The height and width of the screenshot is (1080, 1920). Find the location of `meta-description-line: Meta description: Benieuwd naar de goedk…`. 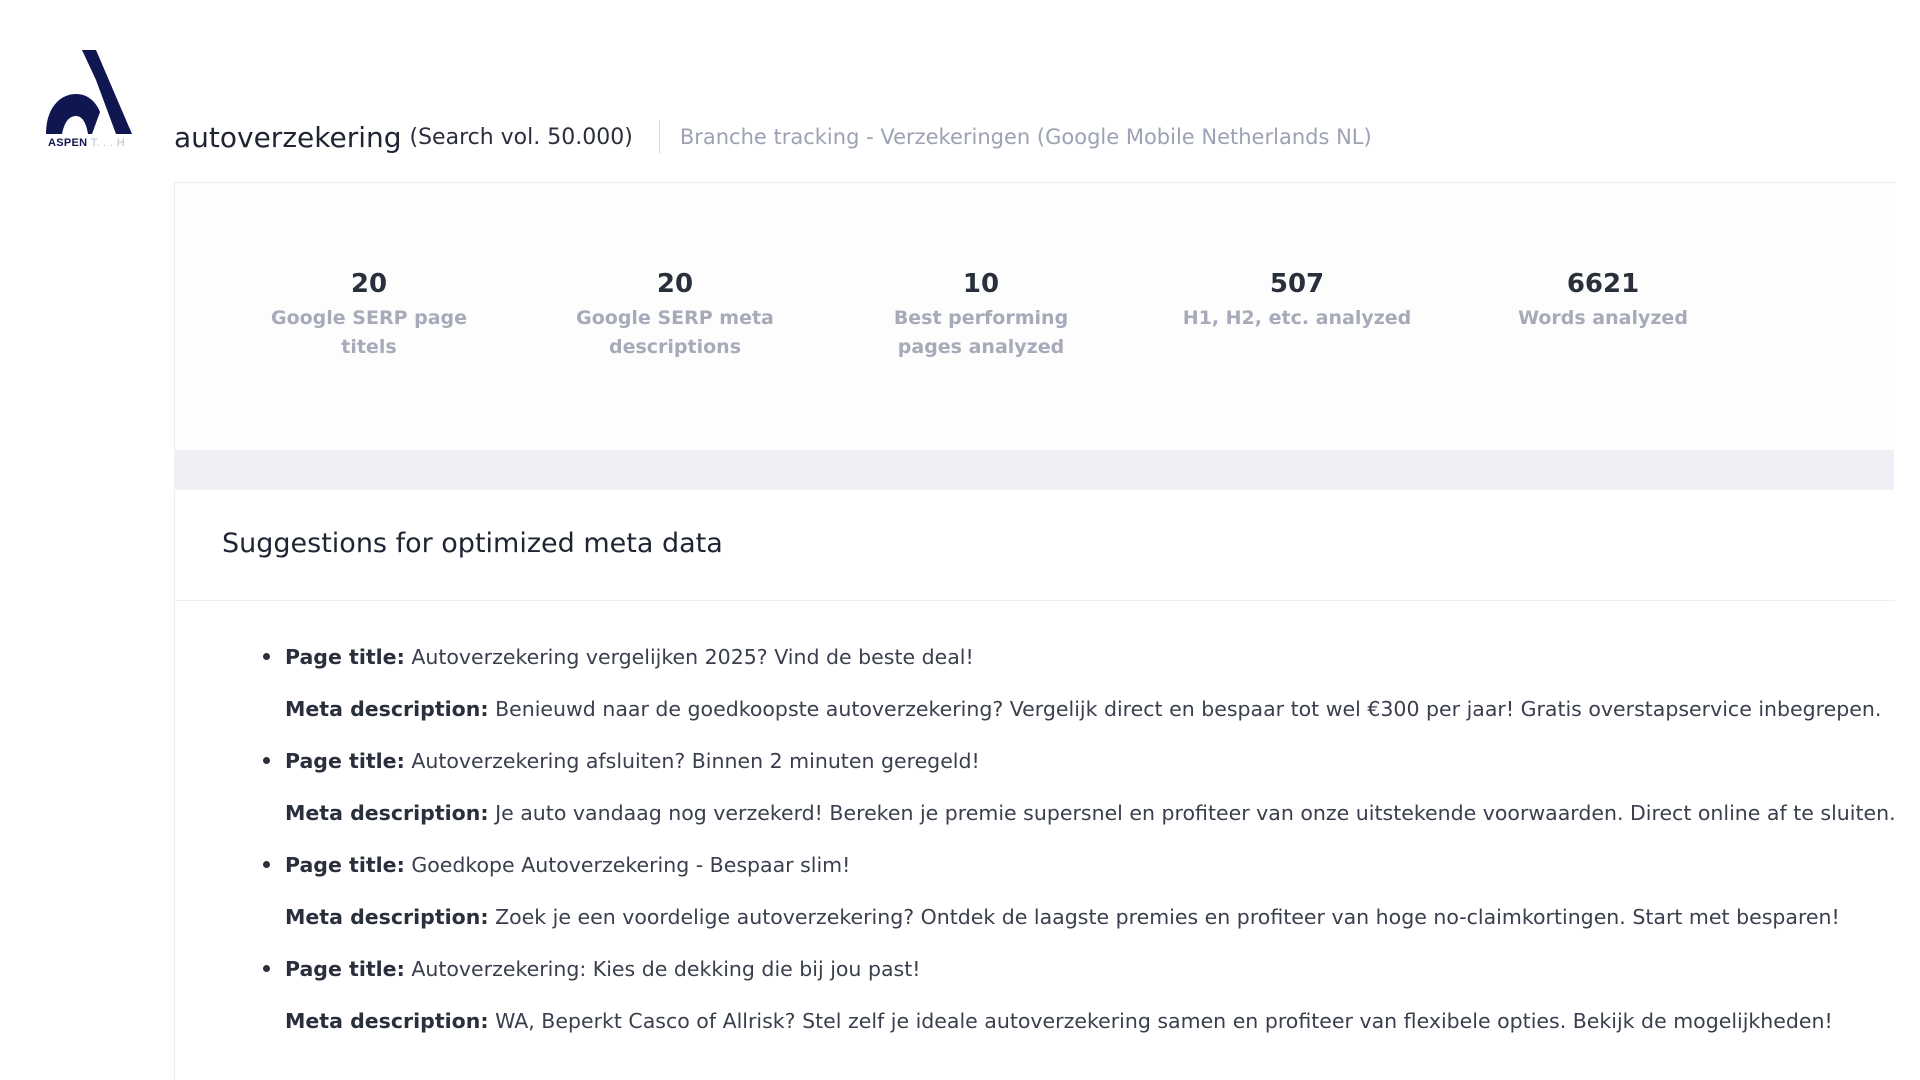

meta-description-line: Meta description: Benieuwd naar de goedk… is located at coordinates (1083, 709).